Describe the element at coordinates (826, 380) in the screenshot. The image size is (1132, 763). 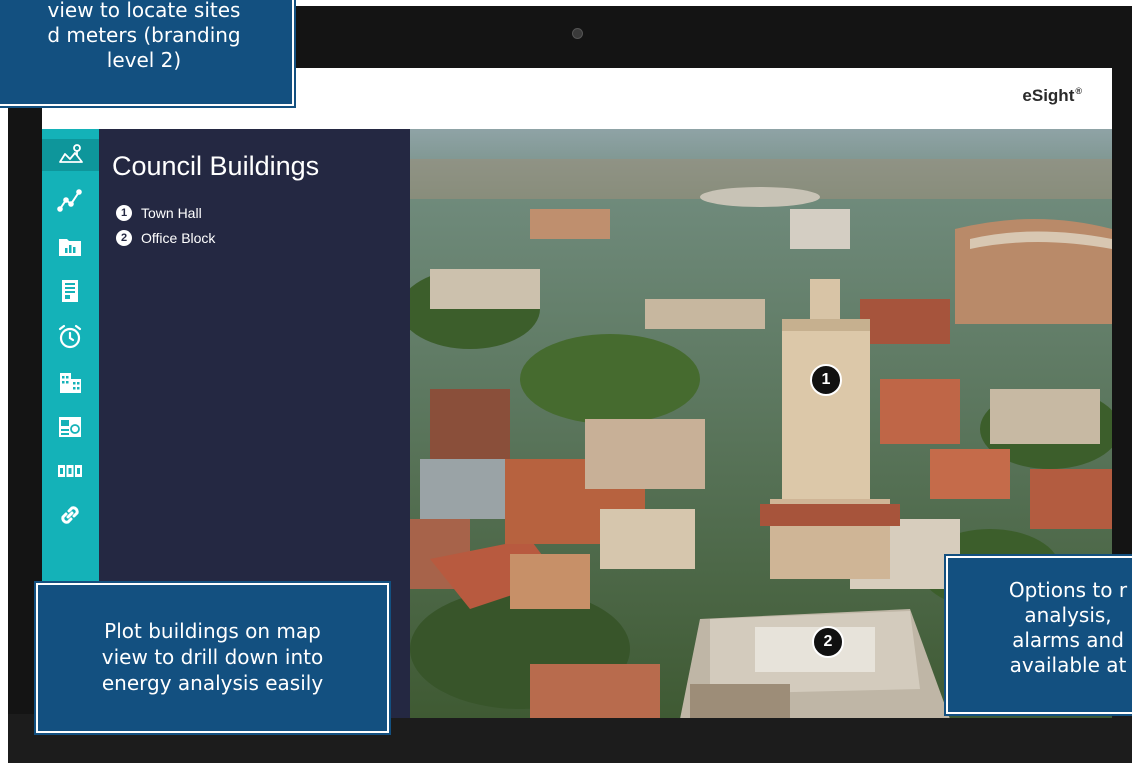
I see `map-marker-1: 1` at that location.